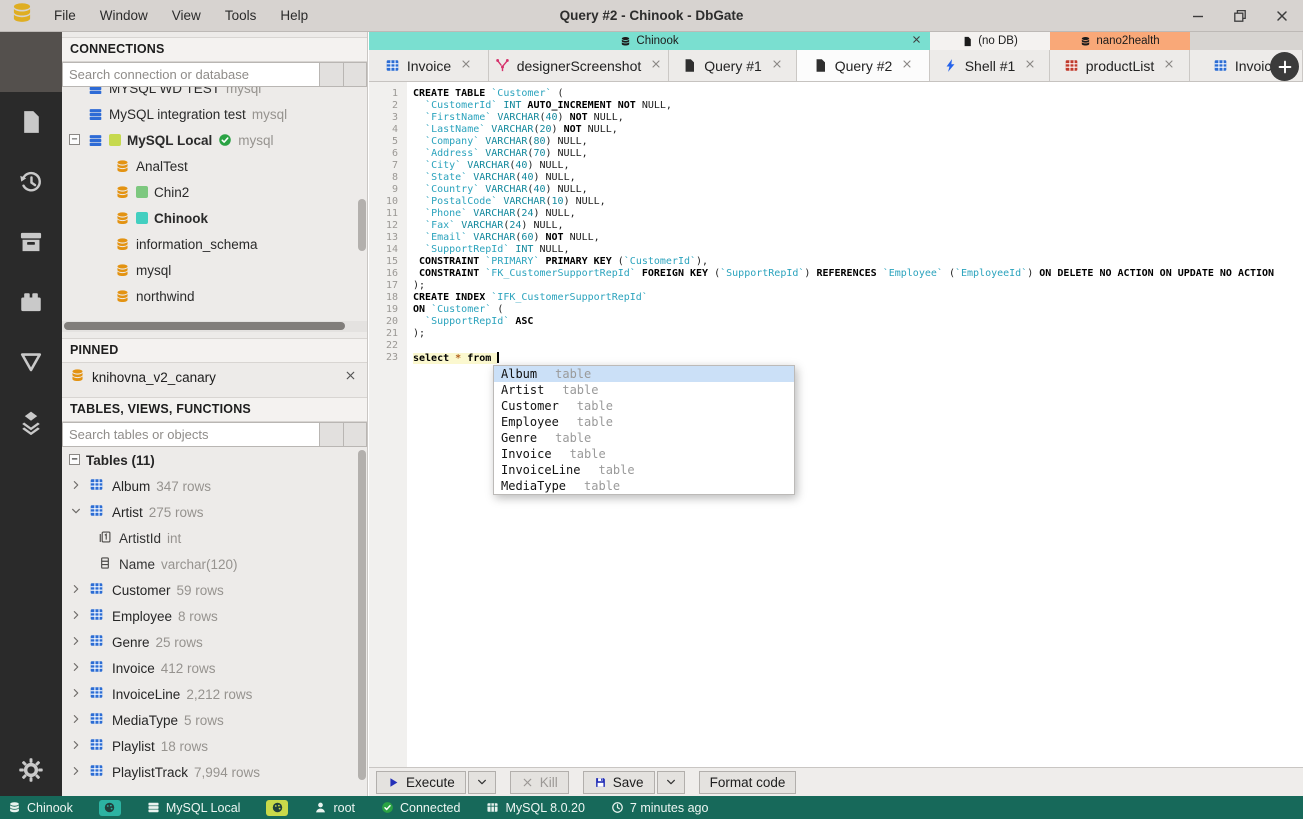 The width and height of the screenshot is (1303, 819). What do you see at coordinates (362, 615) in the screenshot?
I see `tables-vertical-scrollbar` at bounding box center [362, 615].